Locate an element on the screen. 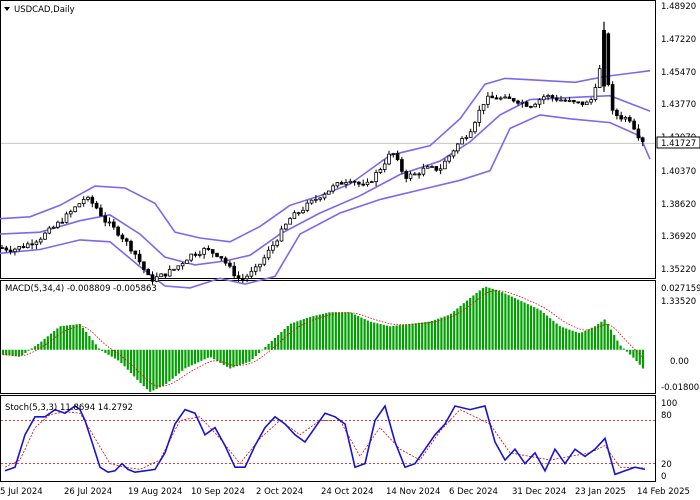 This screenshot has width=700, height=500. stoch-title: Stoch(5,3,3) 11.8694 14.2792 is located at coordinates (69, 408).